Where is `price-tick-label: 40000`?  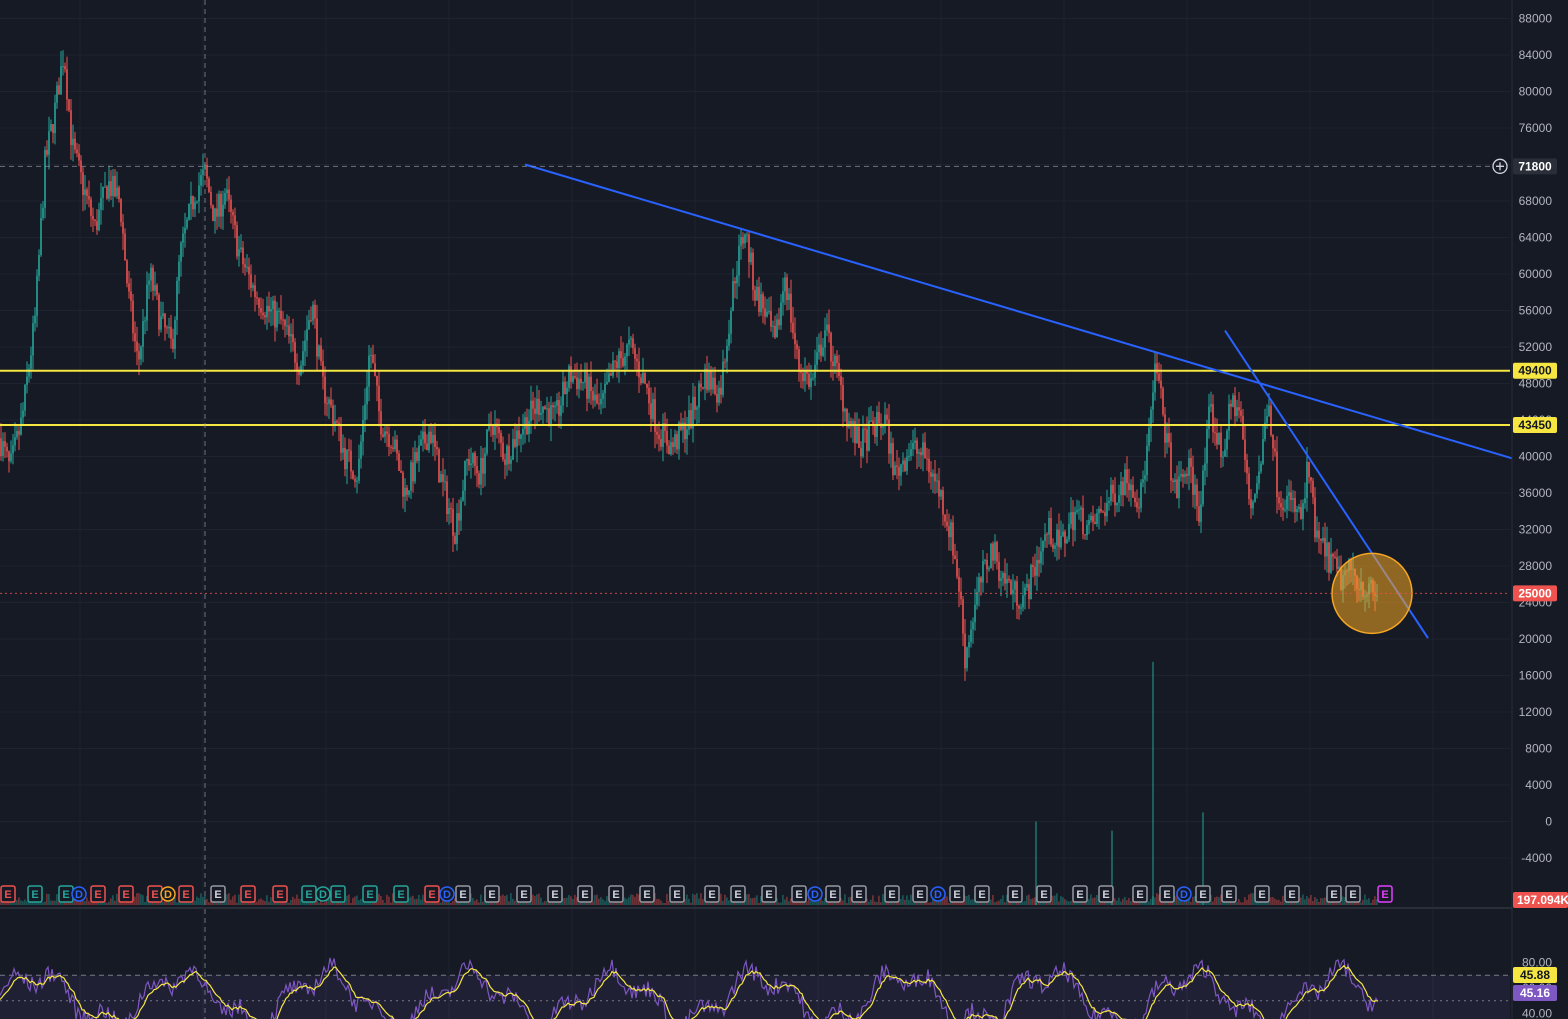
price-tick-label: 40000 is located at coordinates (1536, 457).